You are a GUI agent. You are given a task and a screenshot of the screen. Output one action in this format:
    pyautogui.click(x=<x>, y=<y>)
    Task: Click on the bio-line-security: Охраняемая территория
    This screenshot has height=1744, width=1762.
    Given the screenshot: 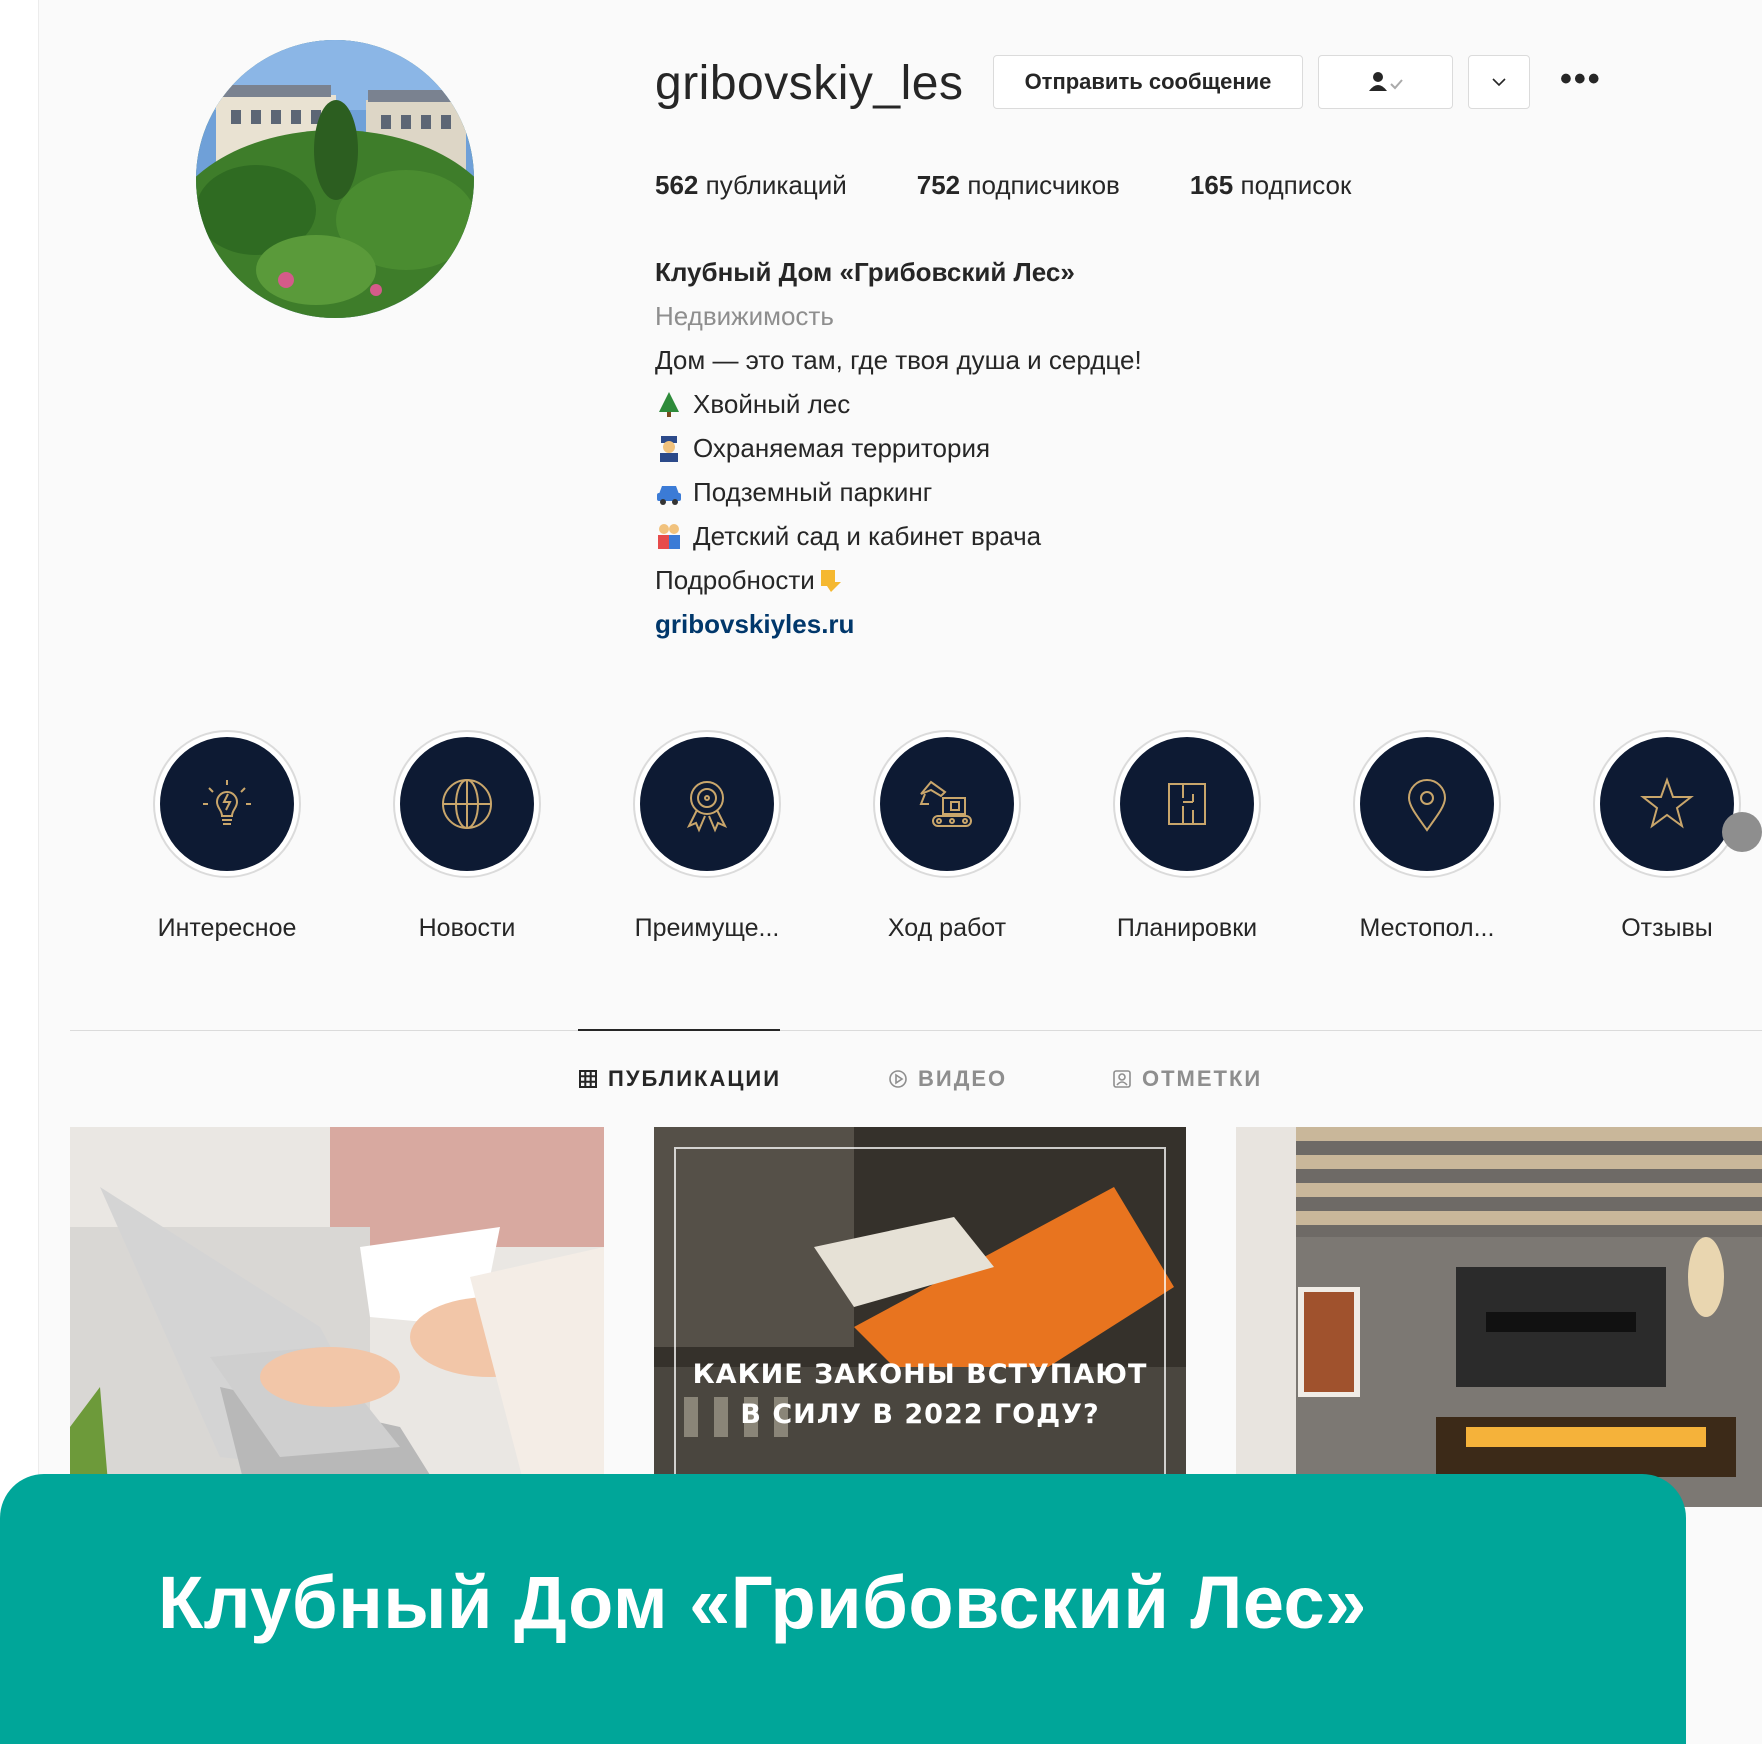 What is the action you would take?
    pyautogui.click(x=898, y=448)
    